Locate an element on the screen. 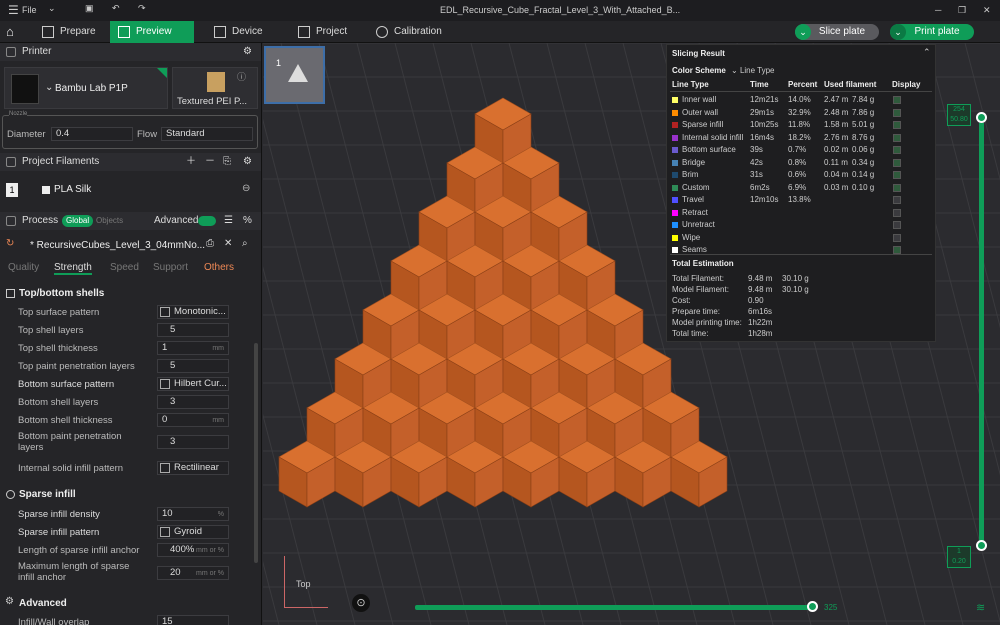  global-toggle: Global is located at coordinates (78, 221).